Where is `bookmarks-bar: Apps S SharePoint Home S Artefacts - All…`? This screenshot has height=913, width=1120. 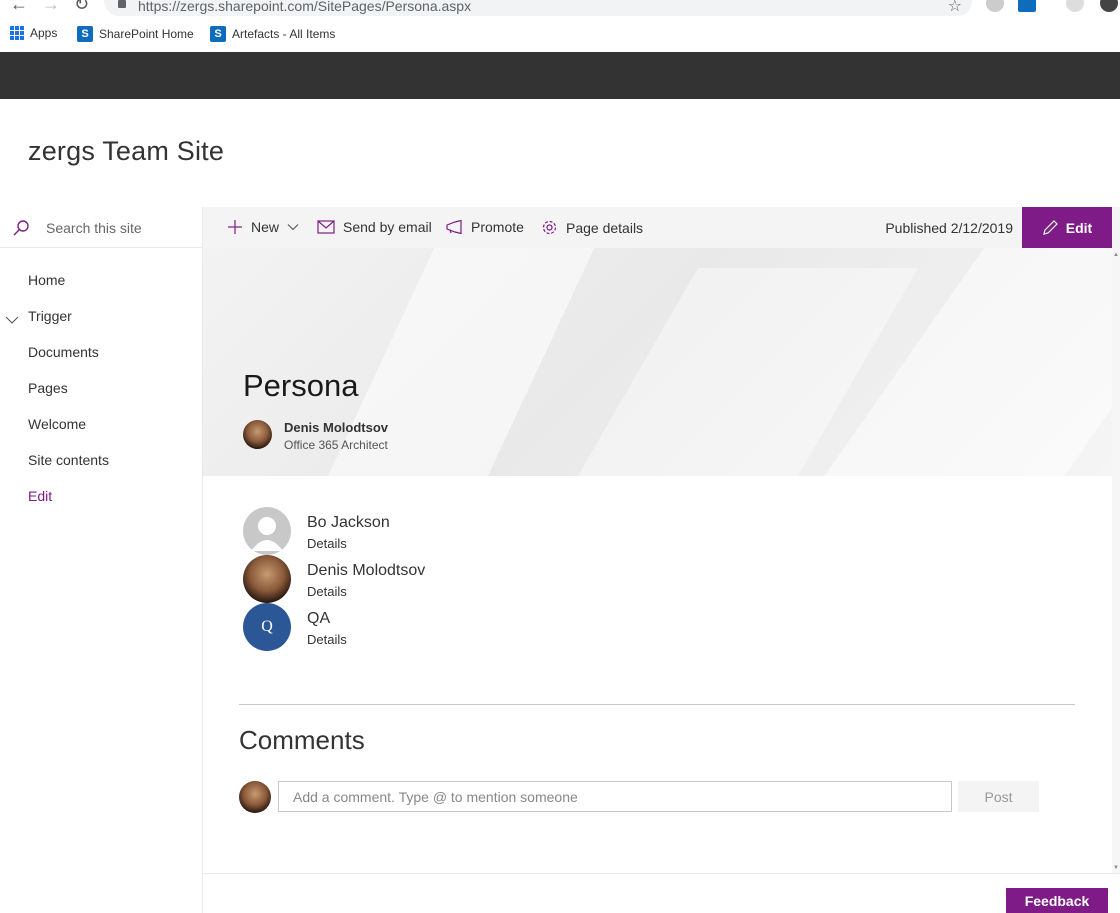 bookmarks-bar: Apps S SharePoint Home S Artefacts - All… is located at coordinates (560, 34).